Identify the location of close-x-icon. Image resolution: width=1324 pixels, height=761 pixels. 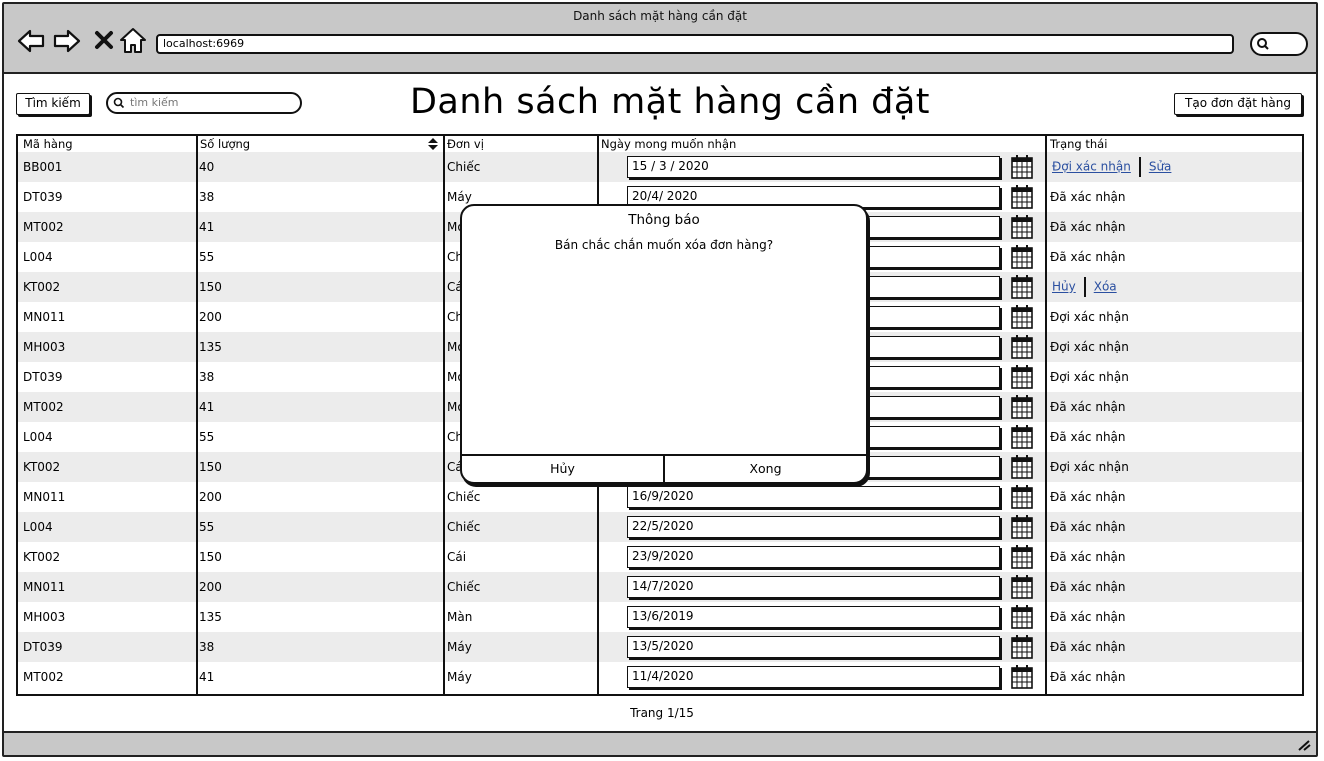
(105, 41).